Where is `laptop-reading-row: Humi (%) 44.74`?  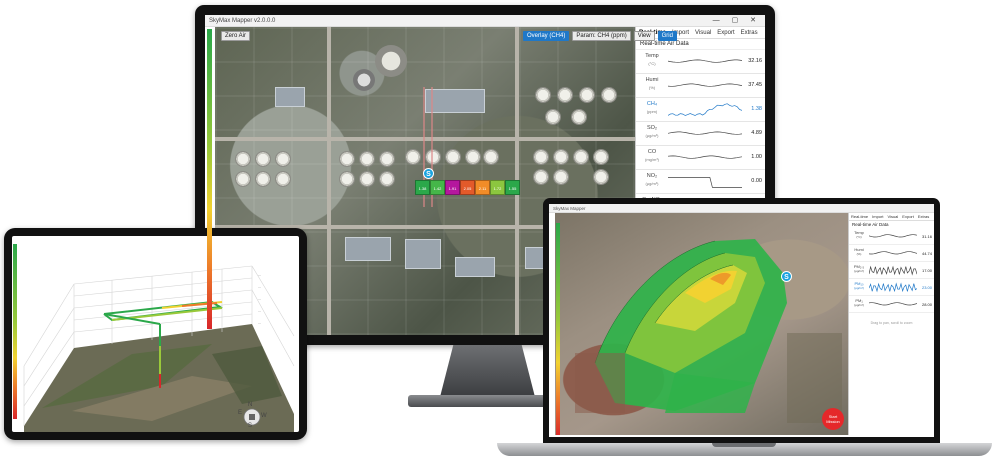
laptop-reading-row: Humi (%) 44.74 is located at coordinates (891, 253).